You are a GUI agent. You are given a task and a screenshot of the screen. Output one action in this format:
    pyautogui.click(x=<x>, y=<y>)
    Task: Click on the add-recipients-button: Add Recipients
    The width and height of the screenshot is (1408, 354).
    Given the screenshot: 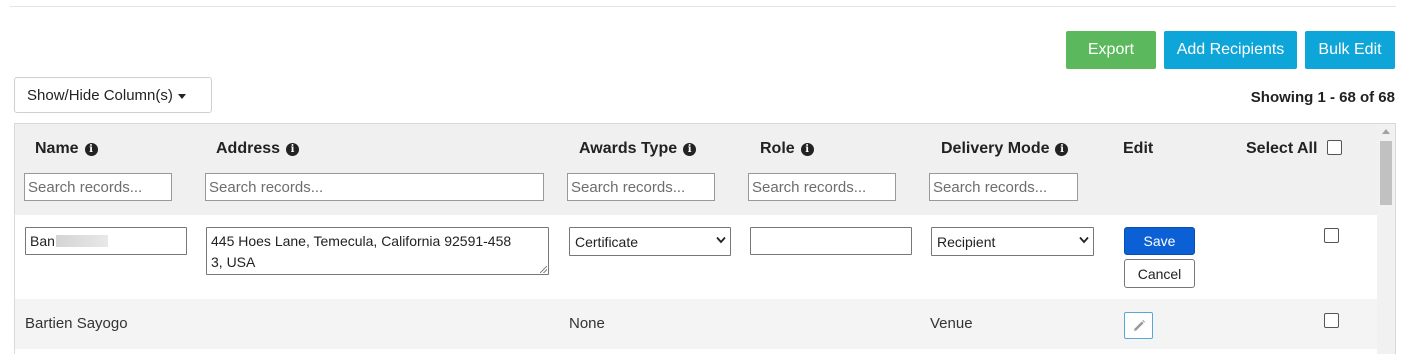 What is the action you would take?
    pyautogui.click(x=1230, y=50)
    